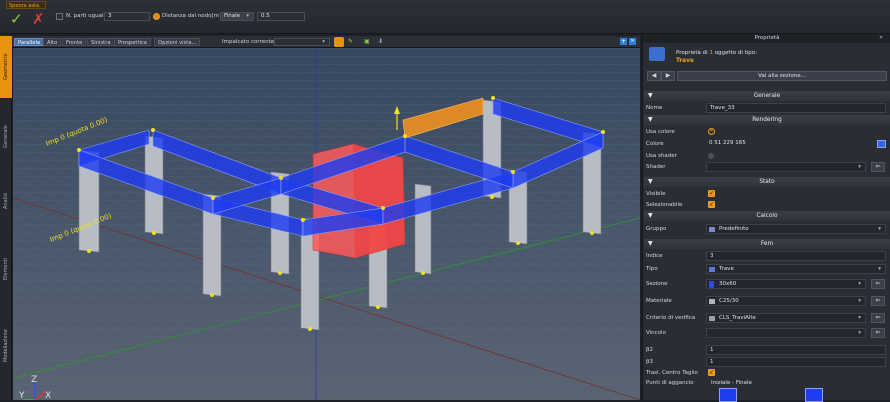  What do you see at coordinates (654, 76) in the screenshot?
I see `back-icon: ◀` at bounding box center [654, 76].